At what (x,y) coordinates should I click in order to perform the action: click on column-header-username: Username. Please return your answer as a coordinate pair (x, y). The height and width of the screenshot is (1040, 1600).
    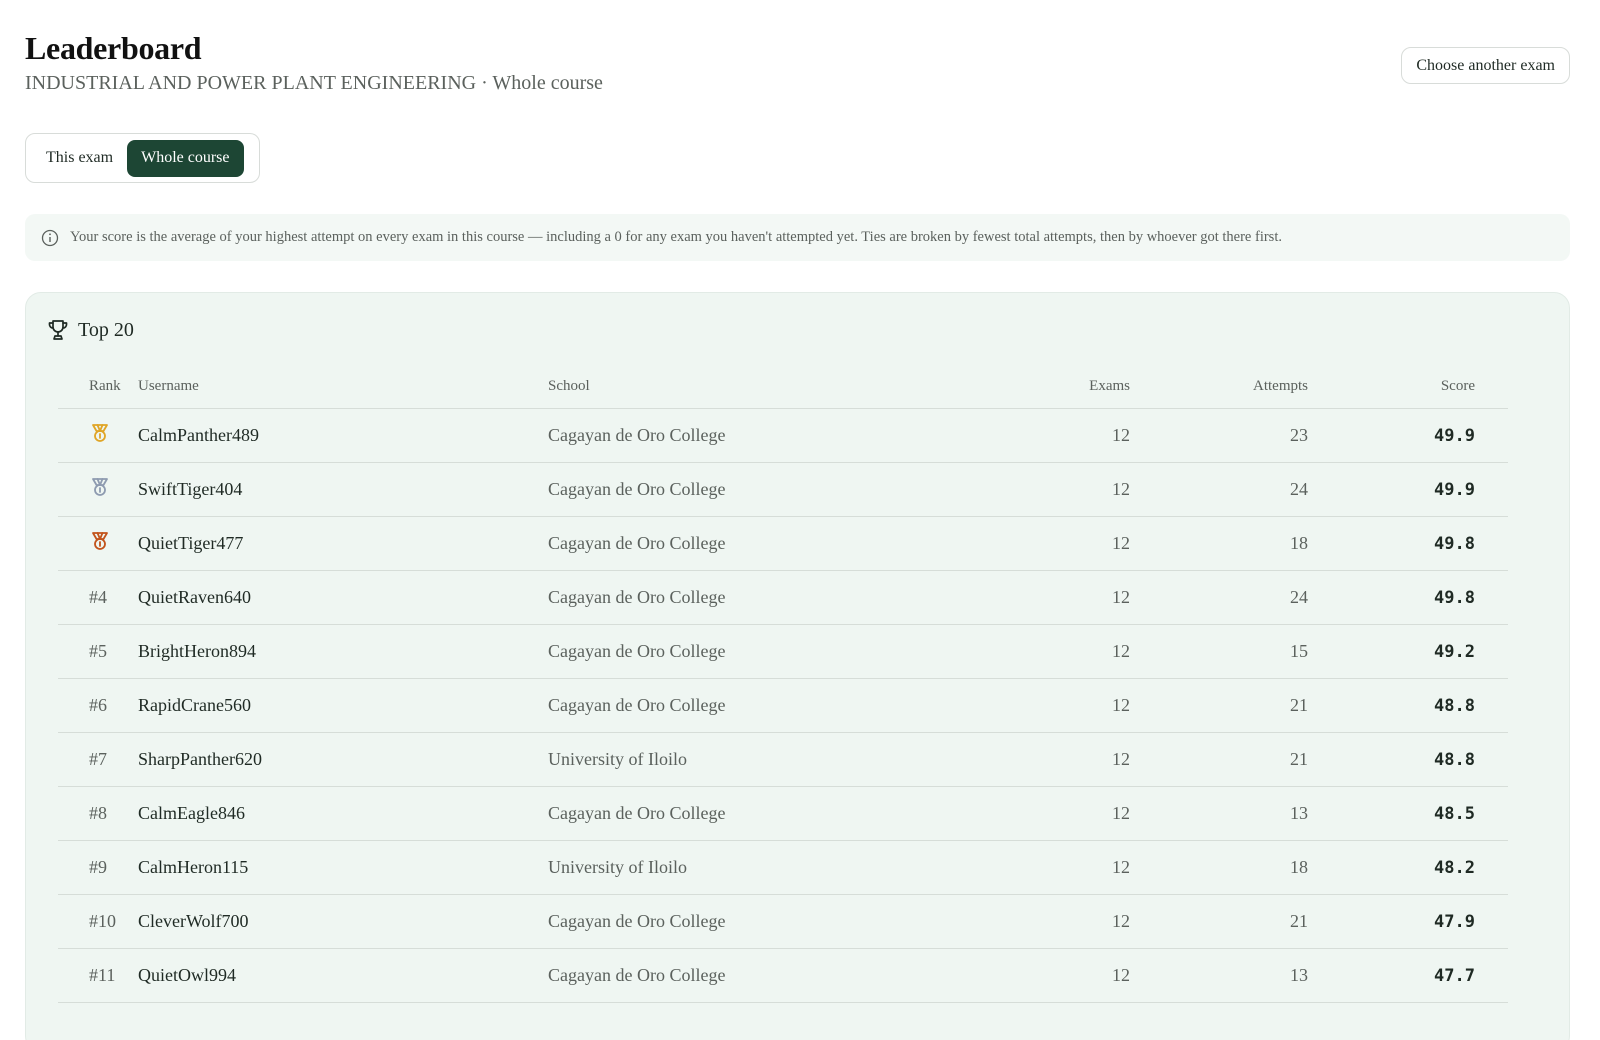
    Looking at the image, I should click on (168, 386).